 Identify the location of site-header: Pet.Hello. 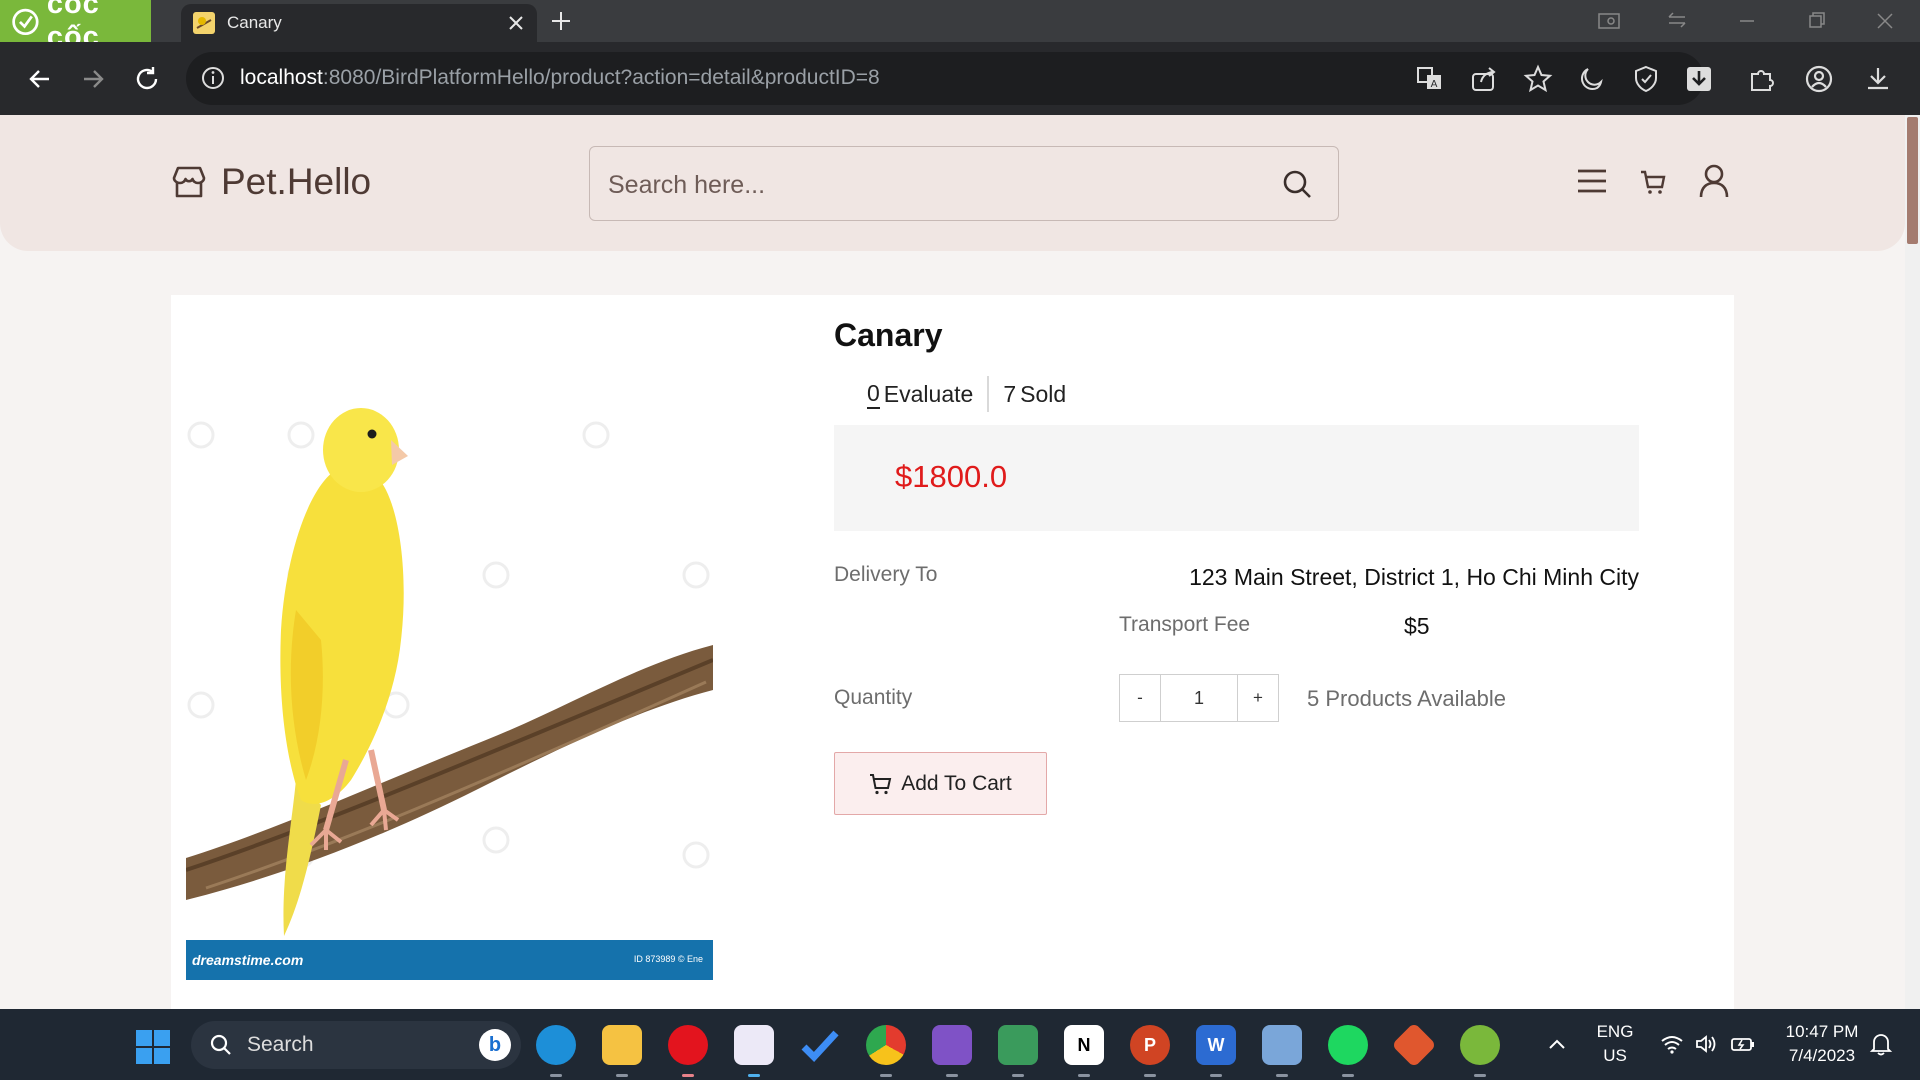
(952, 183).